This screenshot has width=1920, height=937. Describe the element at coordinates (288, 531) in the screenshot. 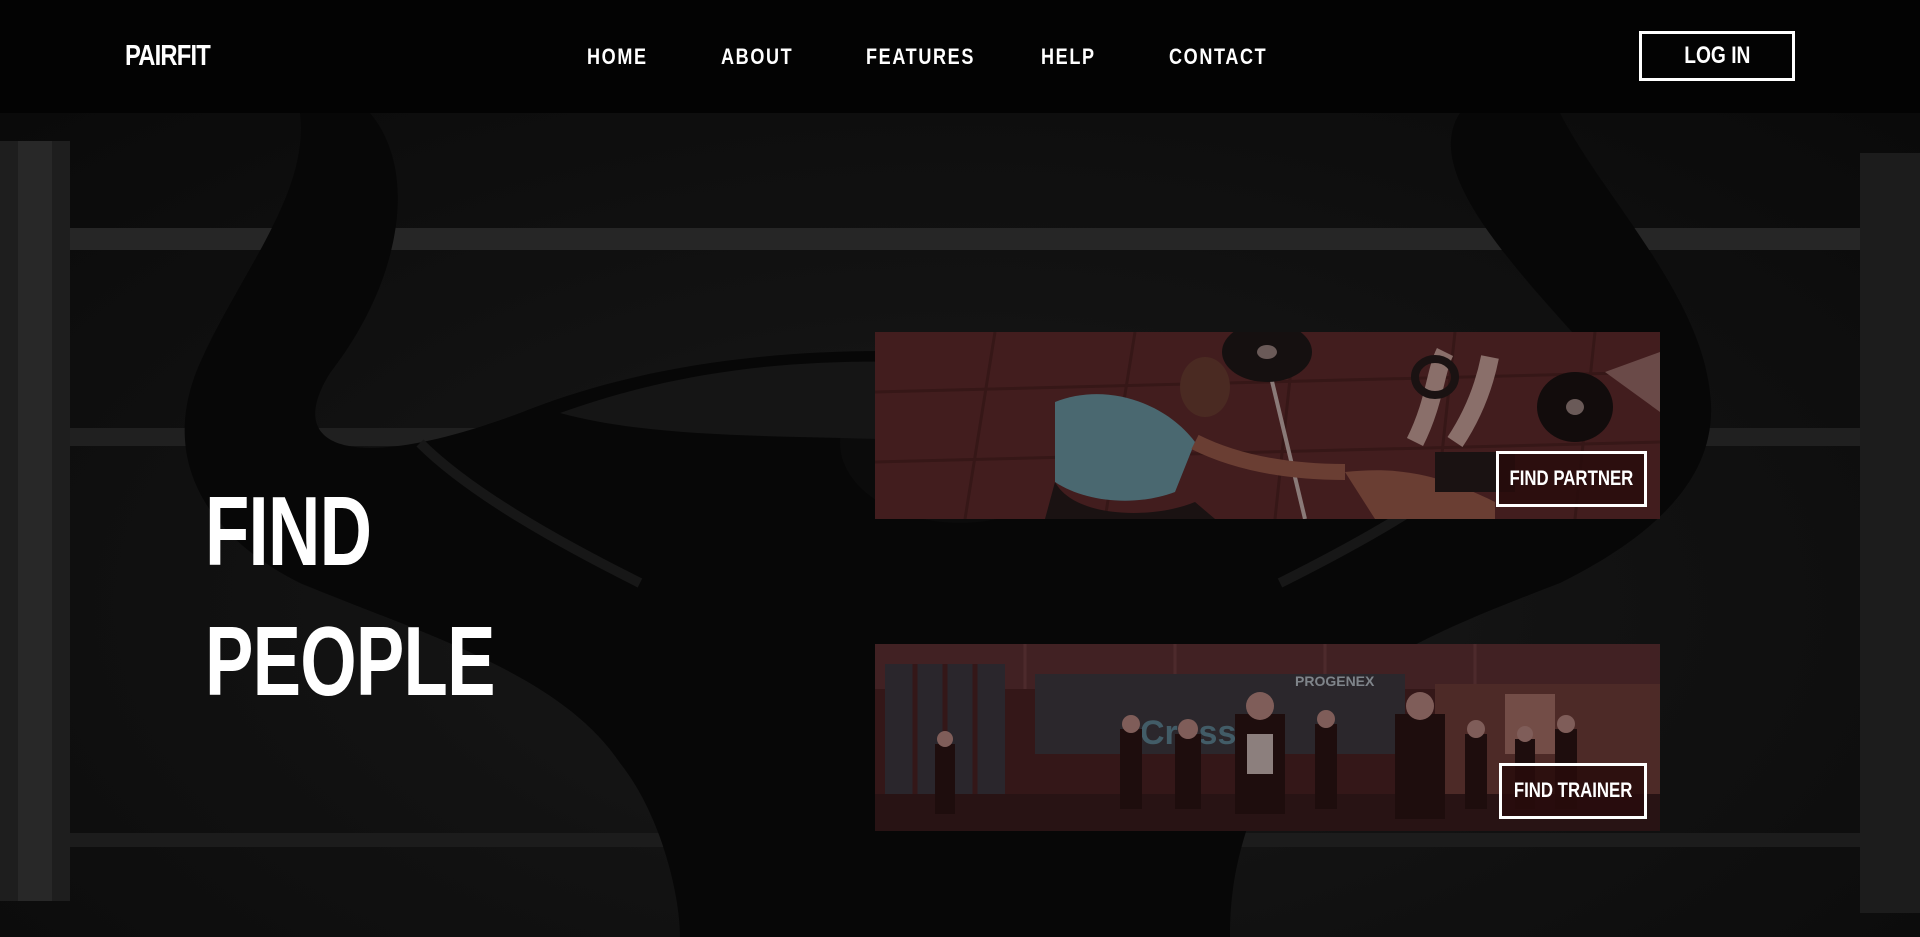

I see `headline-line-find: FIND` at that location.